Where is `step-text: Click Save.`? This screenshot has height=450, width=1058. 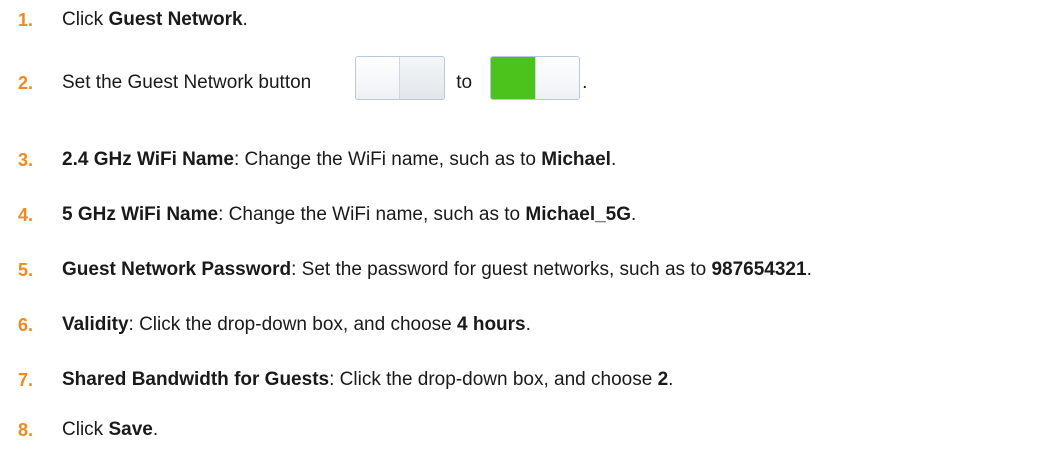 step-text: Click Save. is located at coordinates (110, 430).